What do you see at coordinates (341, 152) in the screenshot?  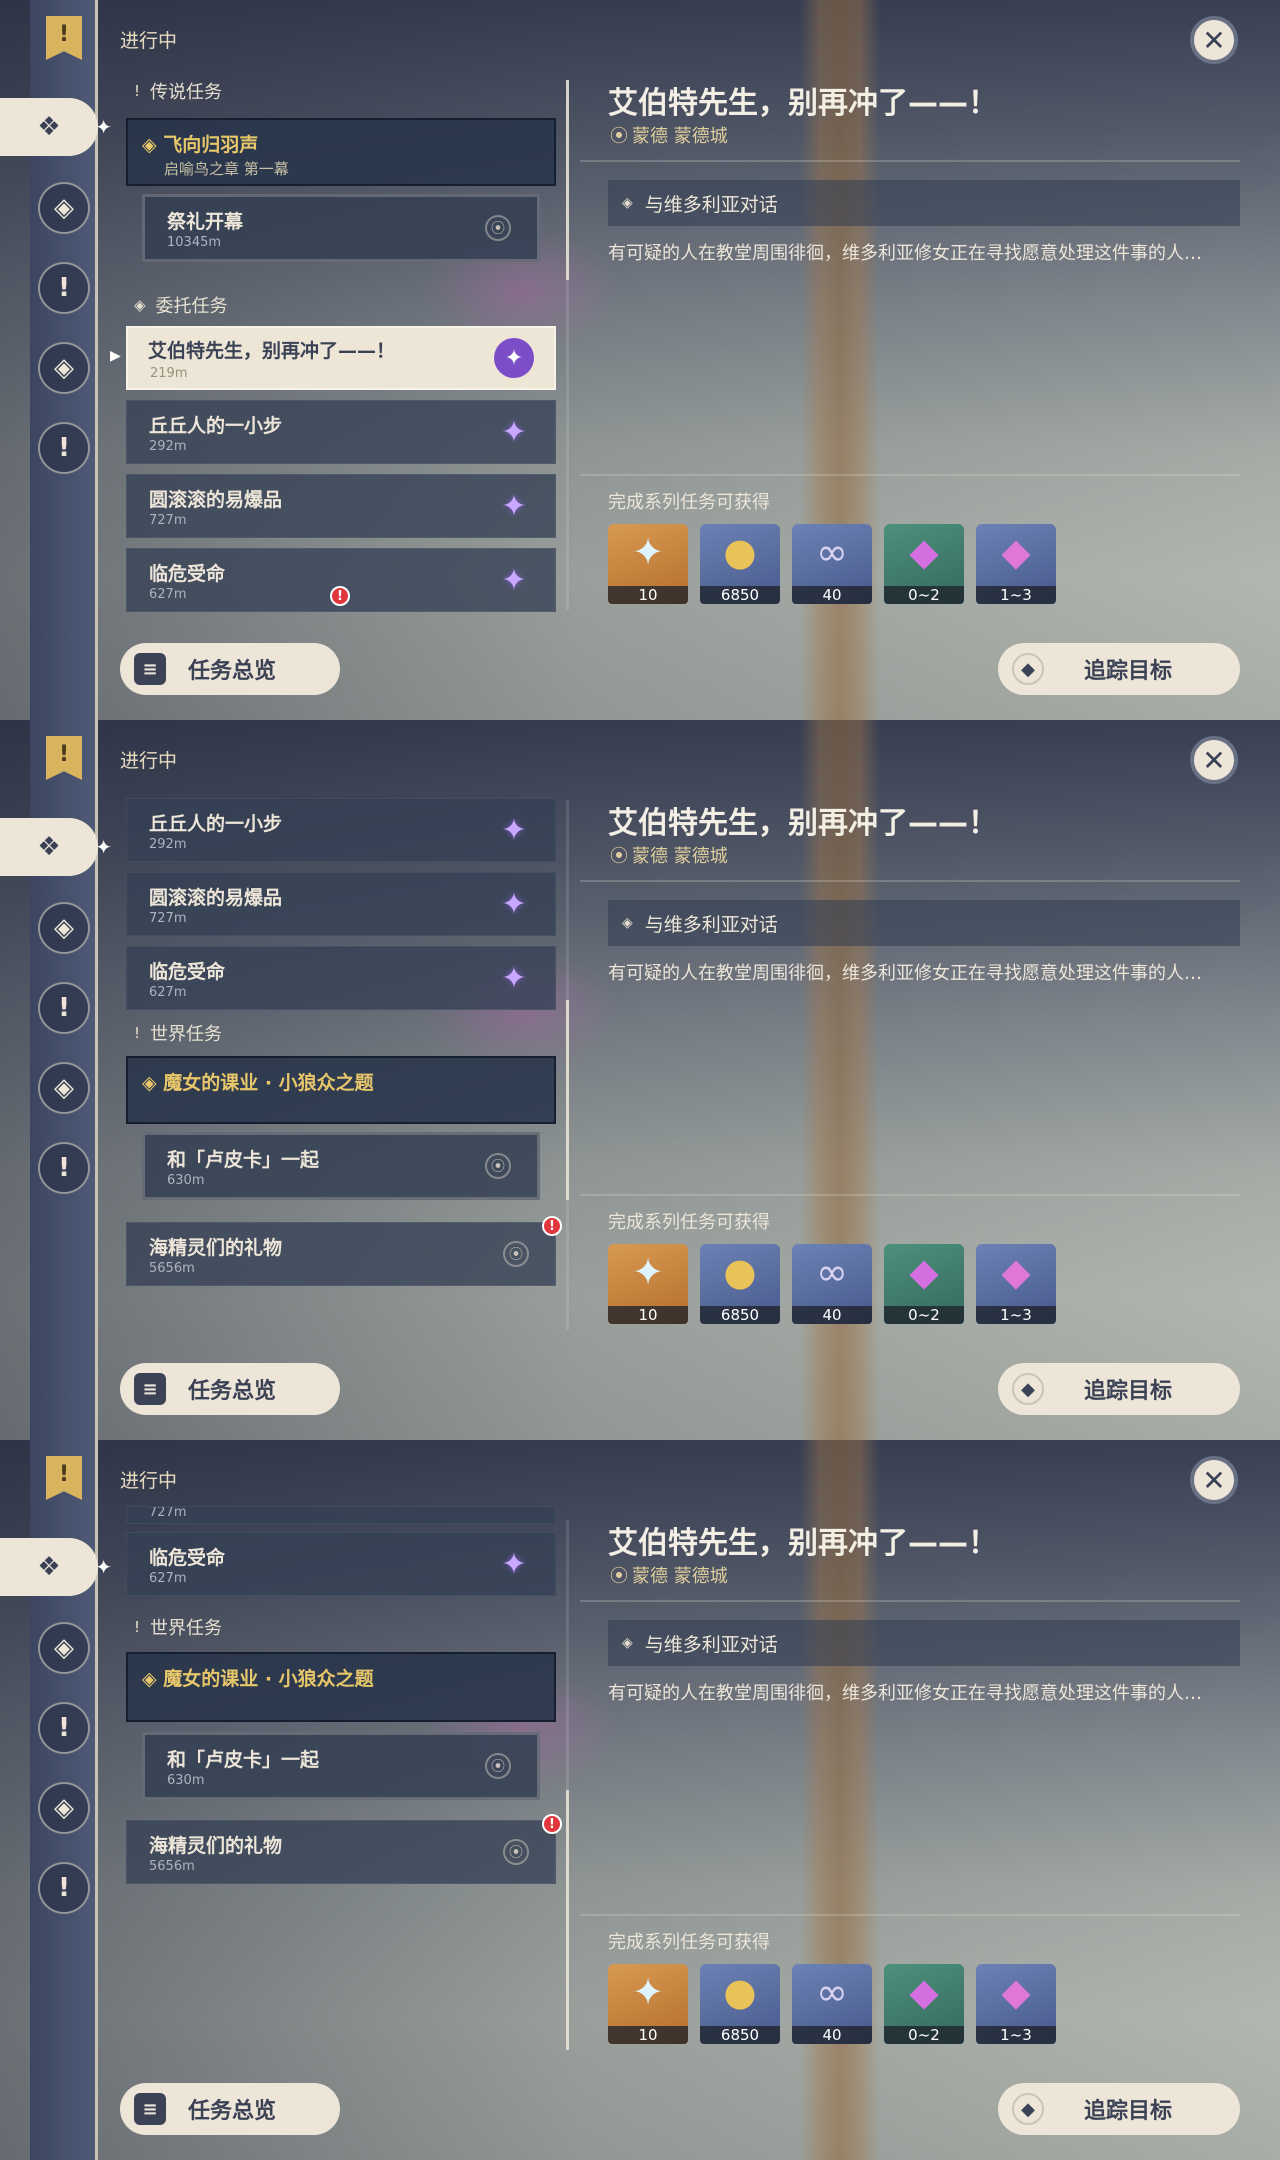 I see `quest-legend-main: ◈ 飞向归羽声 启喻鸟之章 第一幕` at bounding box center [341, 152].